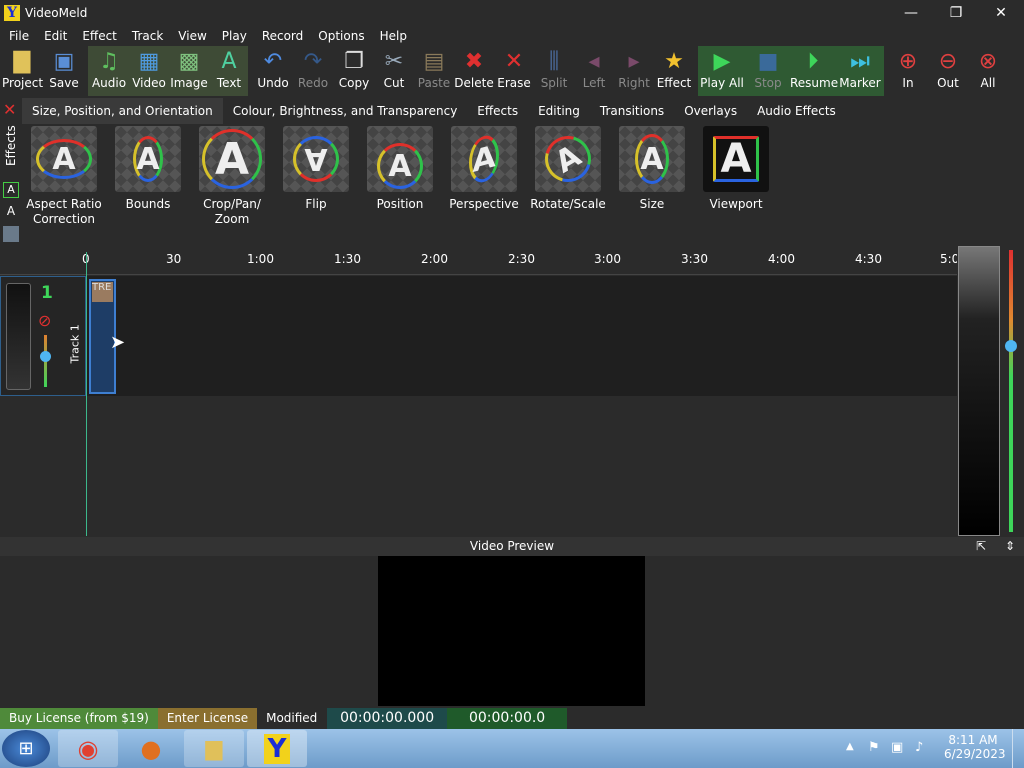  I want to click on tab-size-position: Size, Position, and Orientation, so click(122, 111).